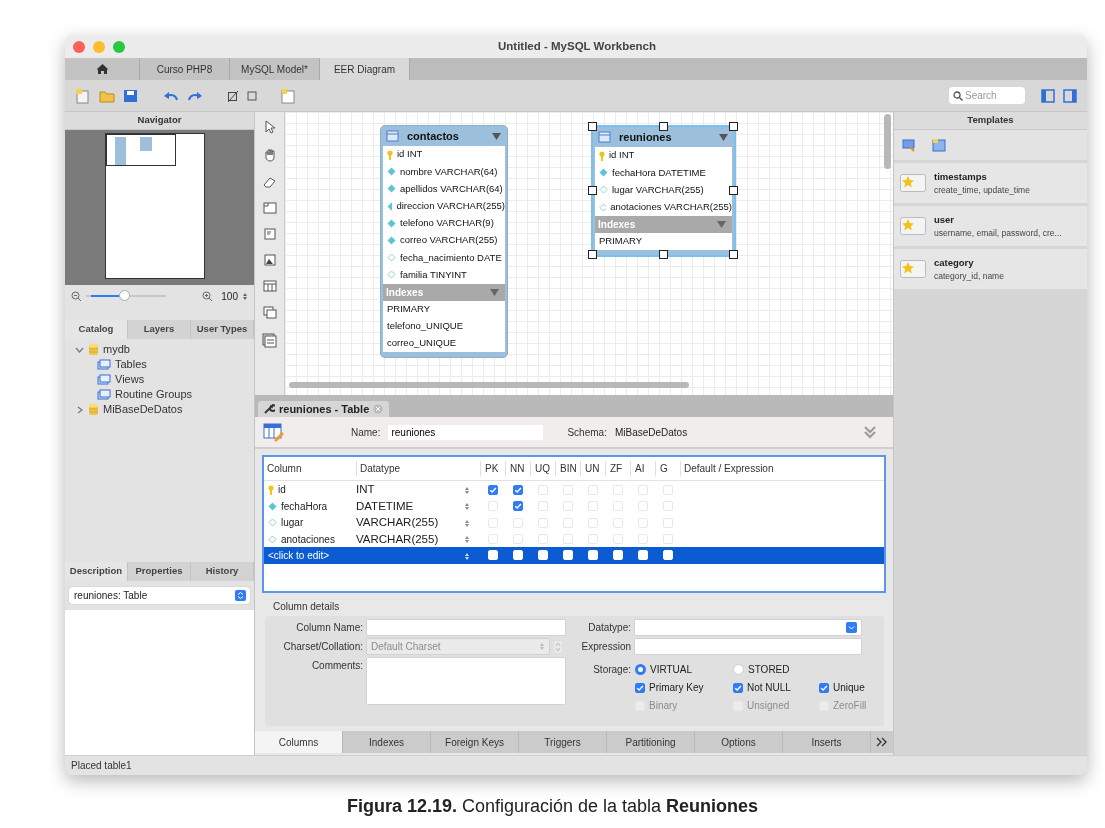 Image resolution: width=1105 pixels, height=828 pixels. I want to click on home-tab, so click(102, 69).